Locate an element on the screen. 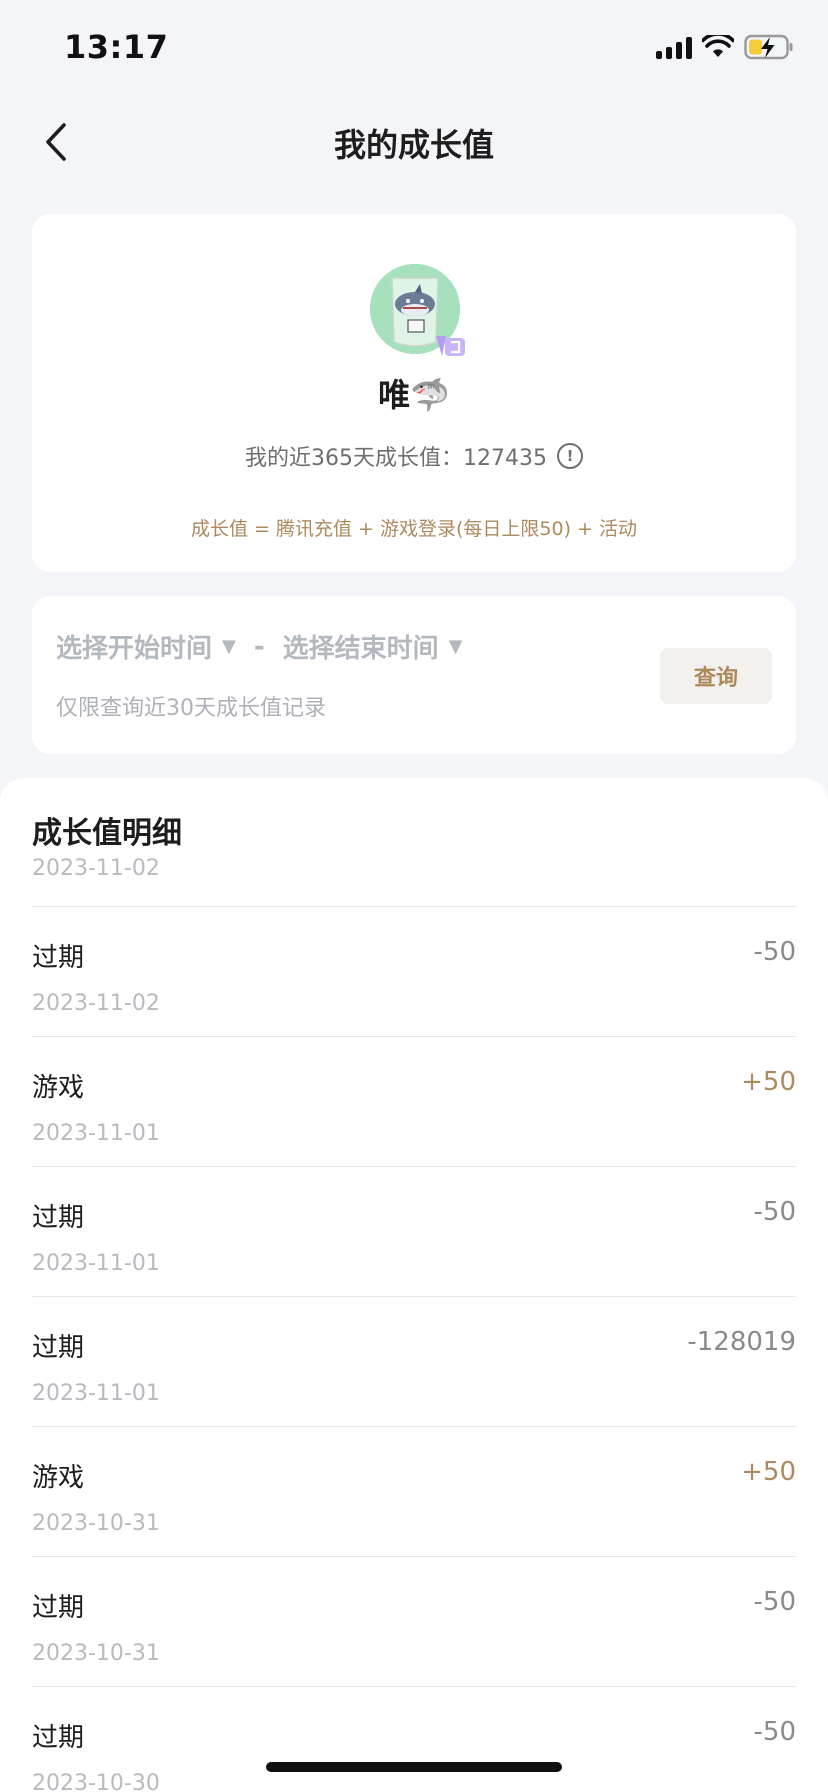 The image size is (828, 1792). record-row: 过期 2023-11-01 -128019 is located at coordinates (414, 1361).